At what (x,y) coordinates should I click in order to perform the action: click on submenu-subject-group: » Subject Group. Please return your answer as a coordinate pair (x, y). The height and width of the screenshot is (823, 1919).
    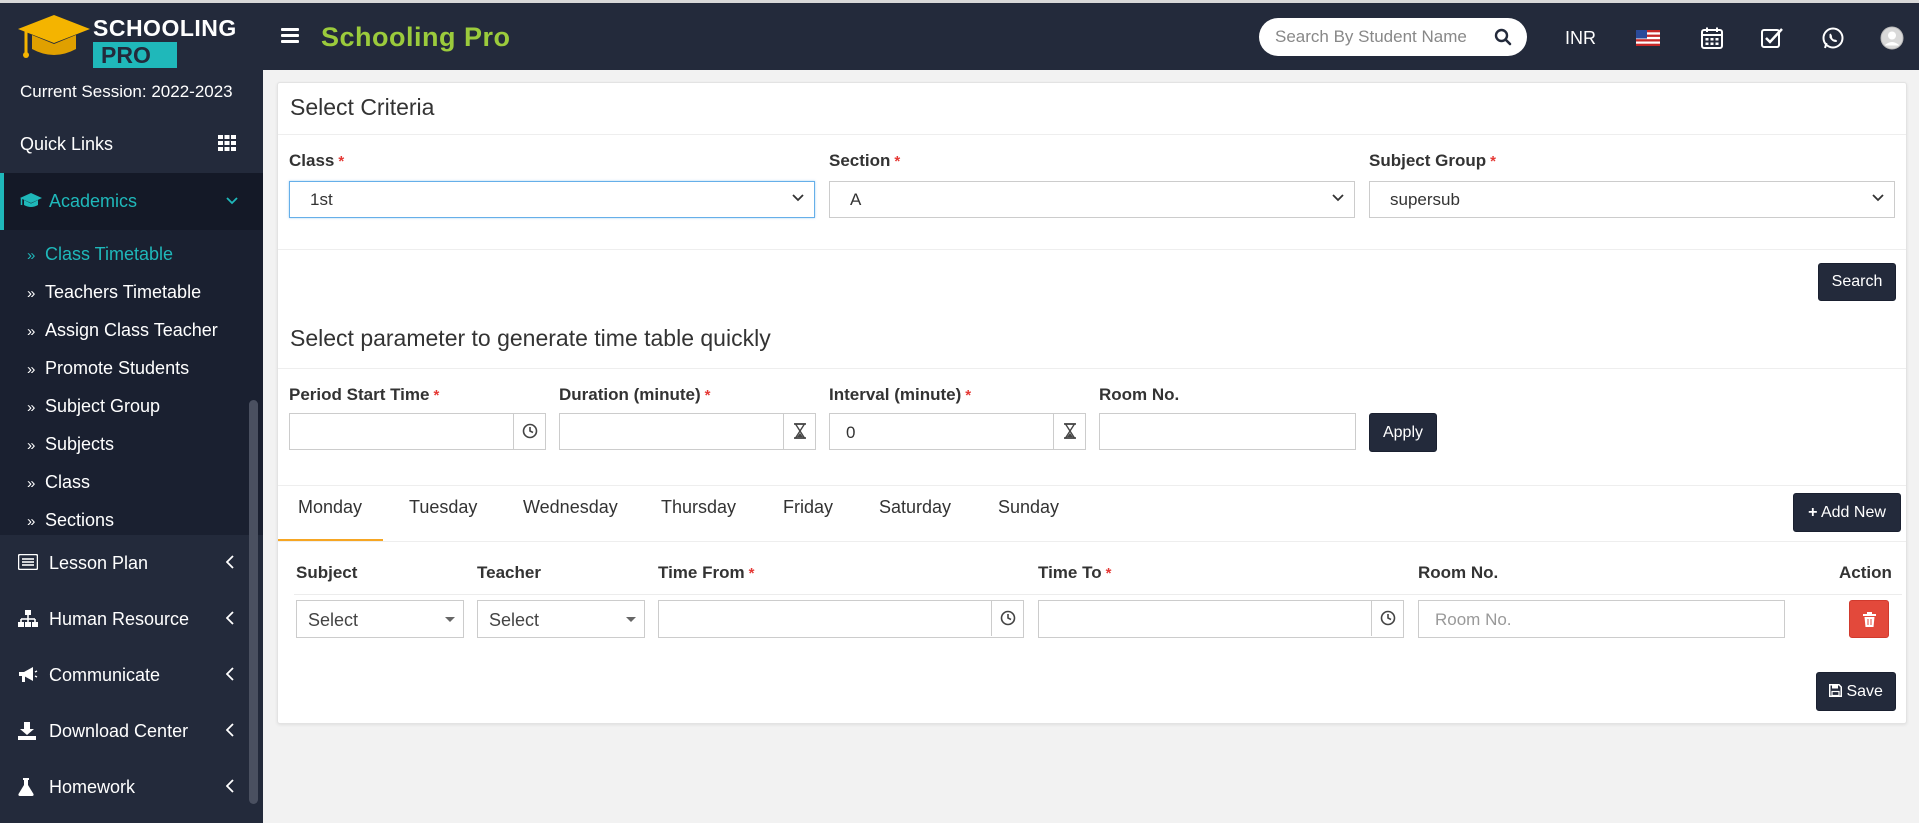
    Looking at the image, I should click on (93, 406).